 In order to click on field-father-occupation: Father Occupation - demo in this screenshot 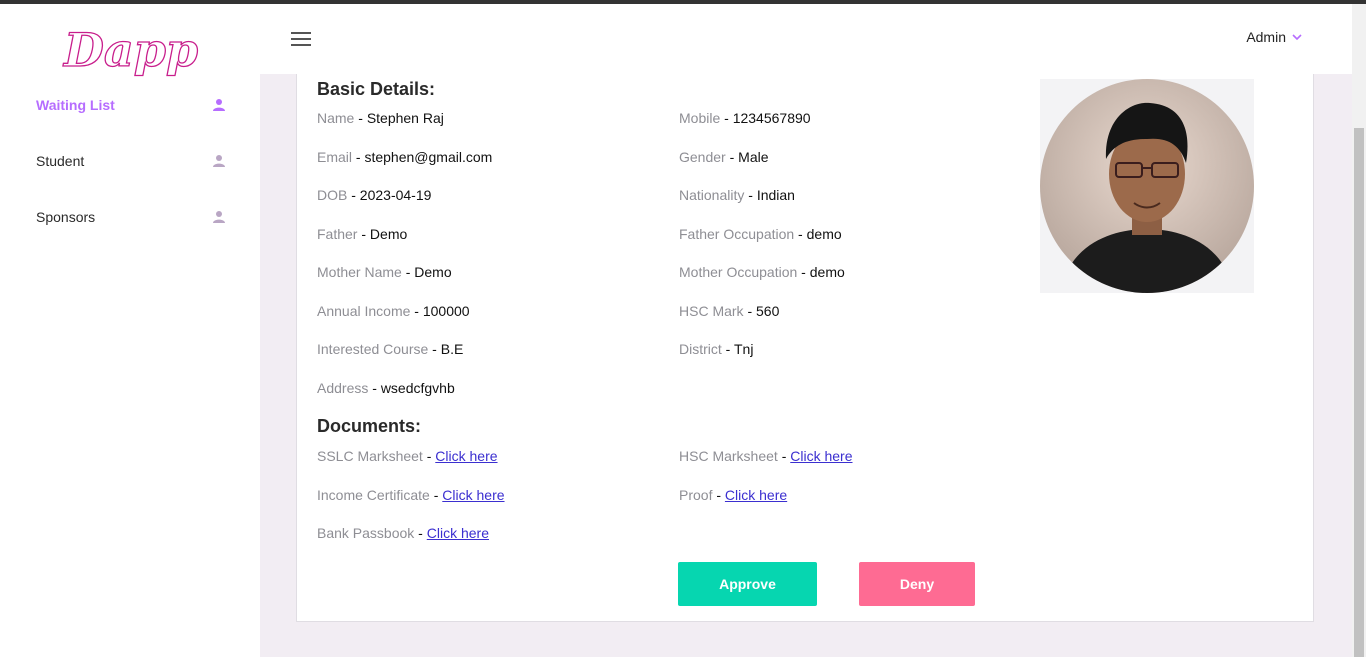, I will do `click(760, 234)`.